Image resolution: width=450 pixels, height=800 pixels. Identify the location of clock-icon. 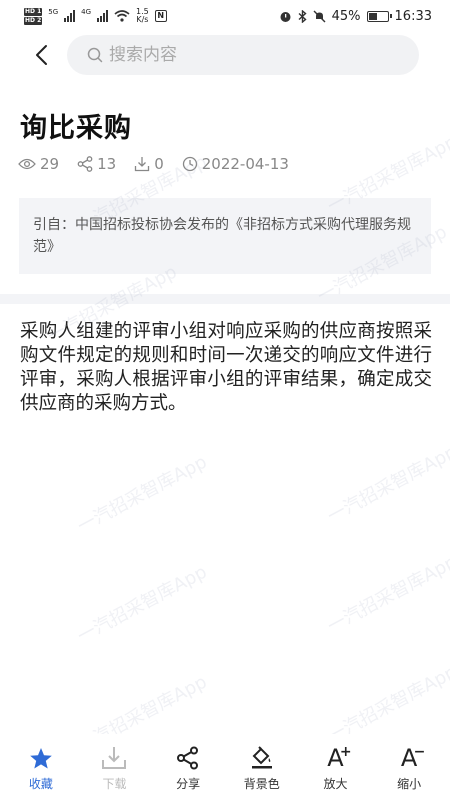
(189, 164).